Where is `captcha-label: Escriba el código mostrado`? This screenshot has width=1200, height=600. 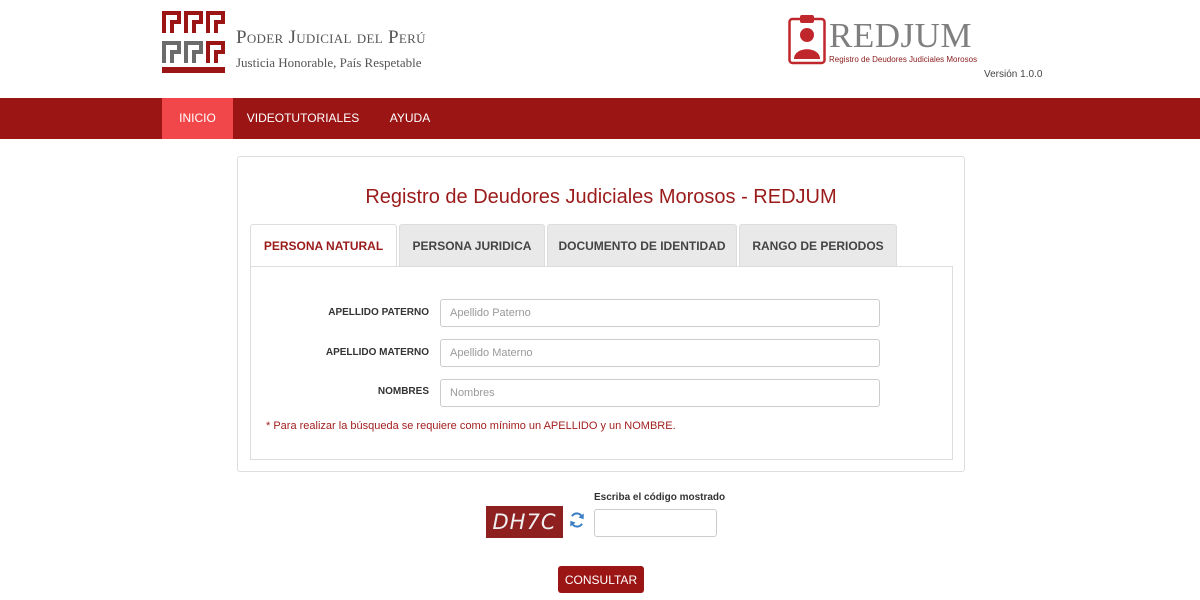
captcha-label: Escriba el código mostrado is located at coordinates (660, 497).